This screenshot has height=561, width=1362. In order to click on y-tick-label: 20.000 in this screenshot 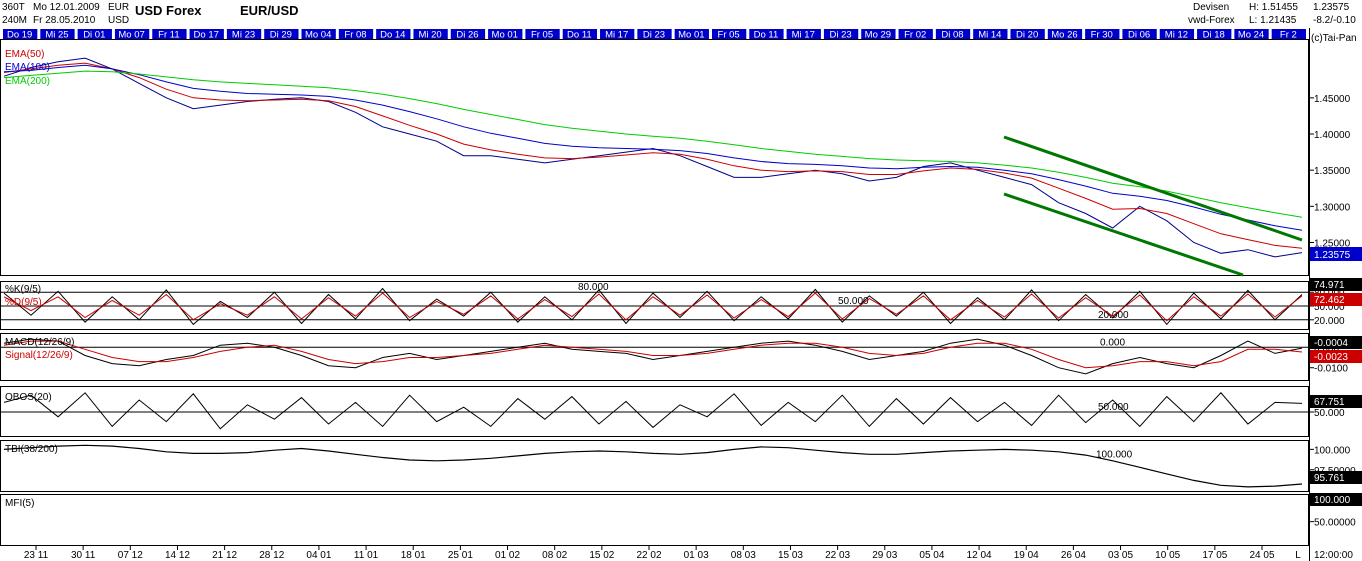, I will do `click(1329, 321)`.